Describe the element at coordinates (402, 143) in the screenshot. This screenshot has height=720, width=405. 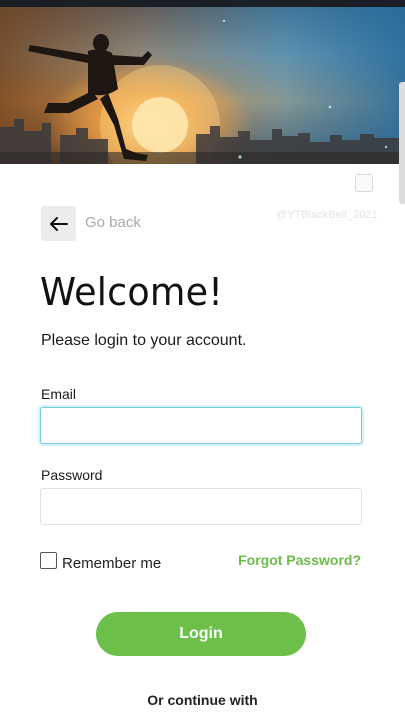
I see `scrollbar` at that location.